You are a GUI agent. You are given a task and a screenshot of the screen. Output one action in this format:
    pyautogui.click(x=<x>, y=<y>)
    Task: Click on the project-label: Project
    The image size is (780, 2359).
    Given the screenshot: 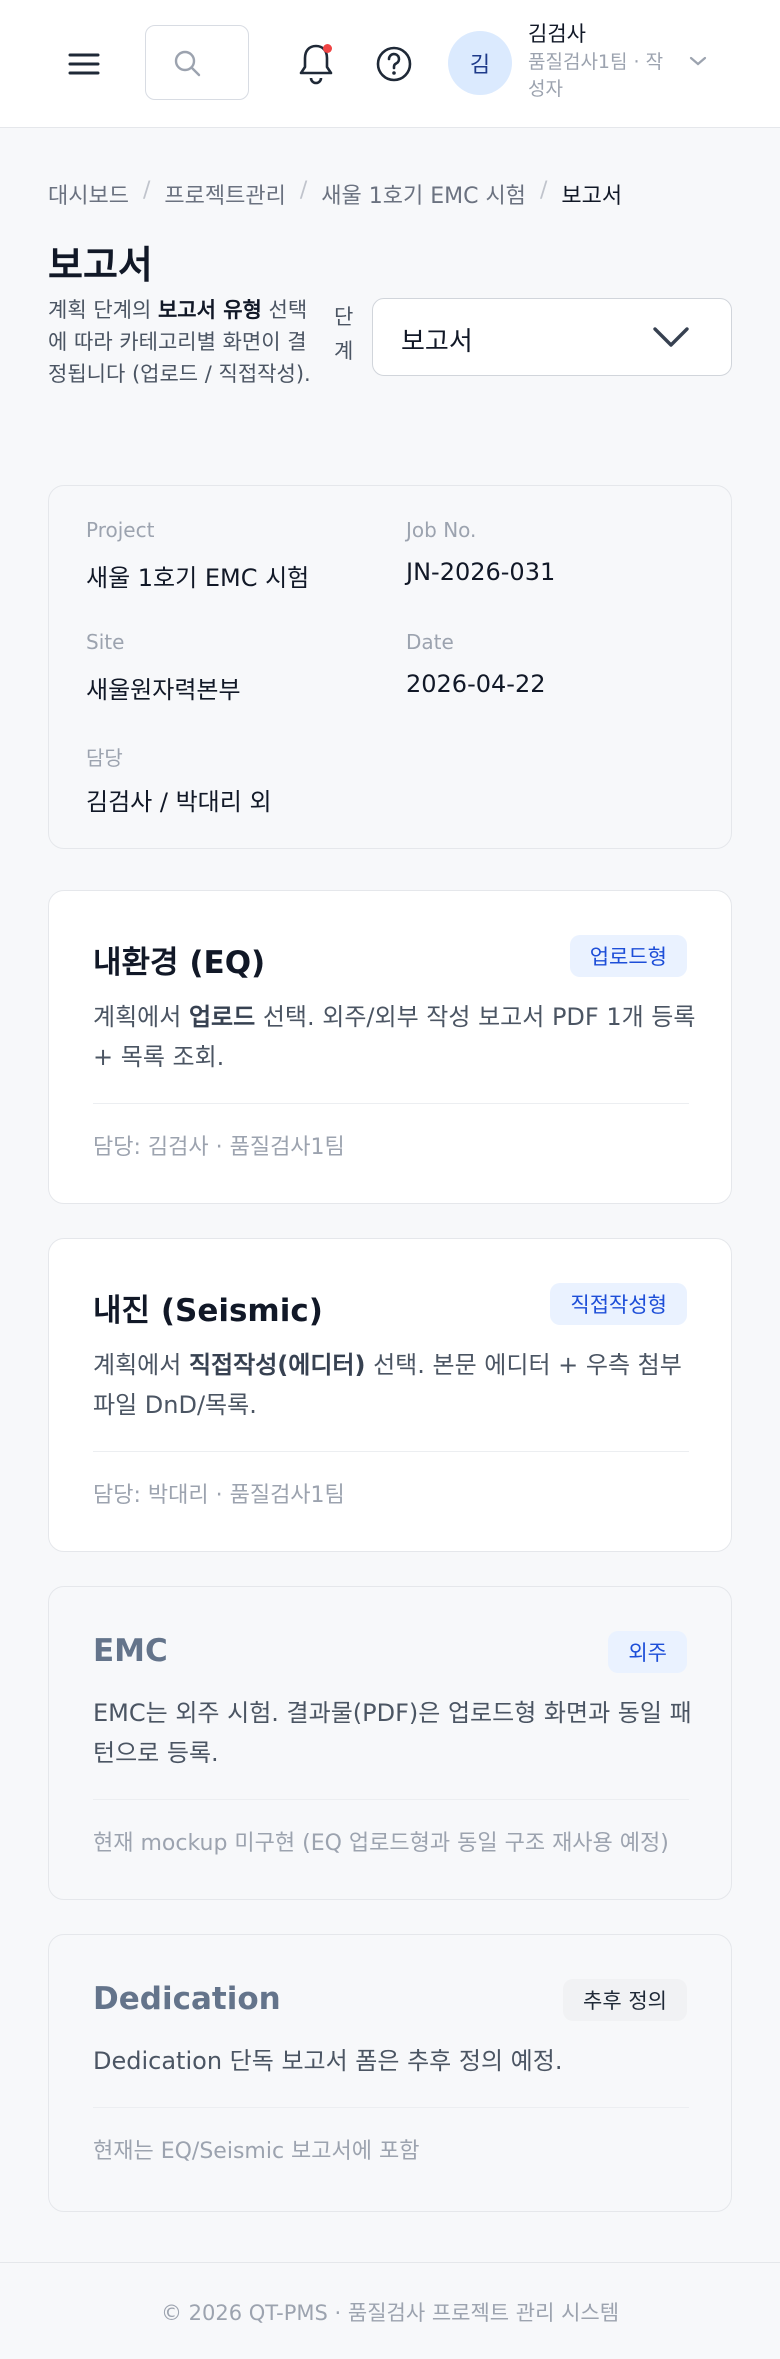 What is the action you would take?
    pyautogui.click(x=120, y=530)
    